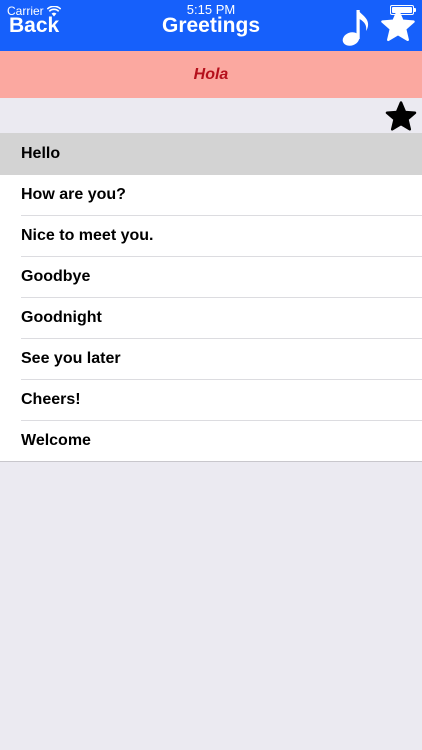 The image size is (422, 750). Describe the element at coordinates (357, 27) in the screenshot. I see `music-note-icon` at that location.